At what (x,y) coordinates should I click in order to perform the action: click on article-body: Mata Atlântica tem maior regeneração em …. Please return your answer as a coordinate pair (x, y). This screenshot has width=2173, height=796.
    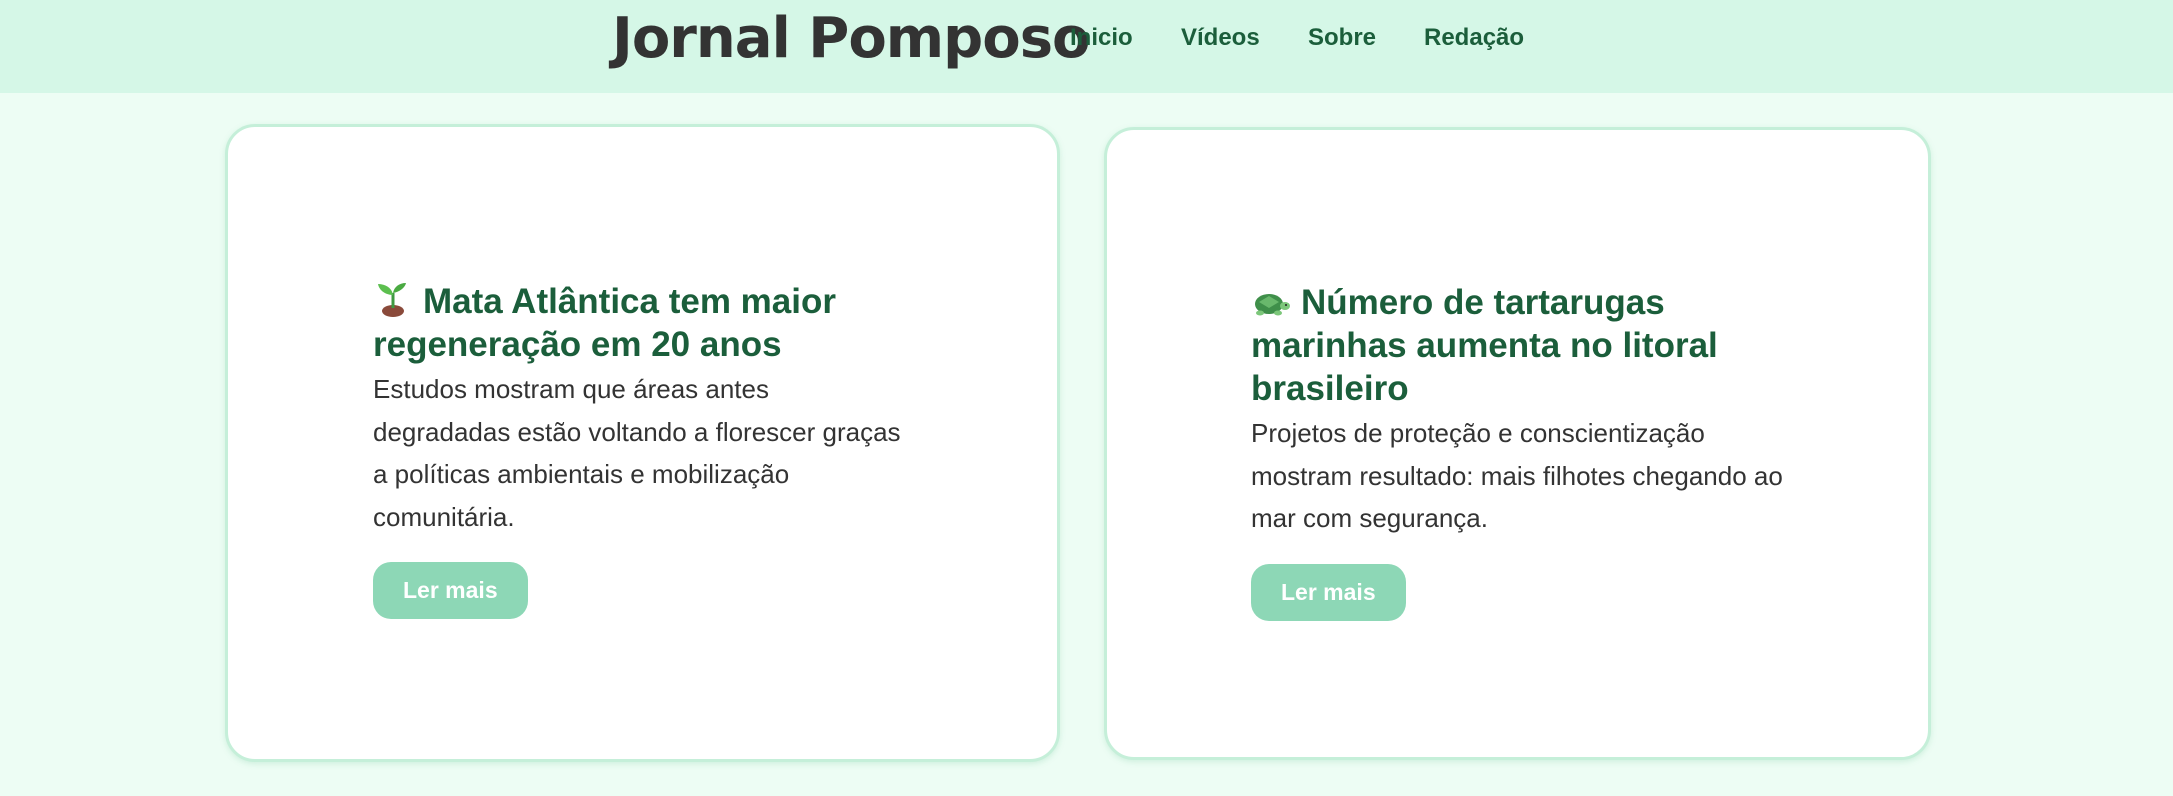
    Looking at the image, I should click on (643, 449).